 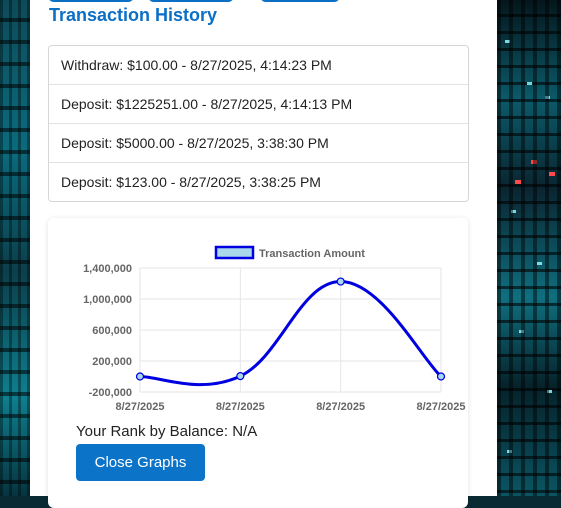 What do you see at coordinates (133, 15) in the screenshot?
I see `page-title: Transaction History` at bounding box center [133, 15].